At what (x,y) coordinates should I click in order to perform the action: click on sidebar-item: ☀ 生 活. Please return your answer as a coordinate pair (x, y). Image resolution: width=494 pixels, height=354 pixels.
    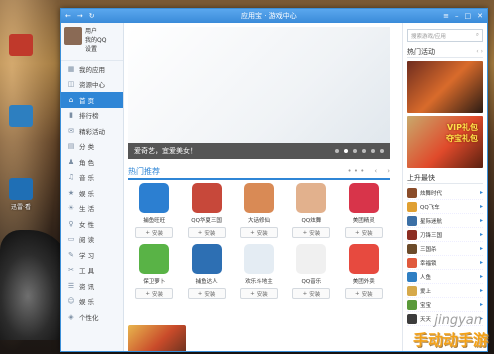
    Looking at the image, I should click on (92, 209).